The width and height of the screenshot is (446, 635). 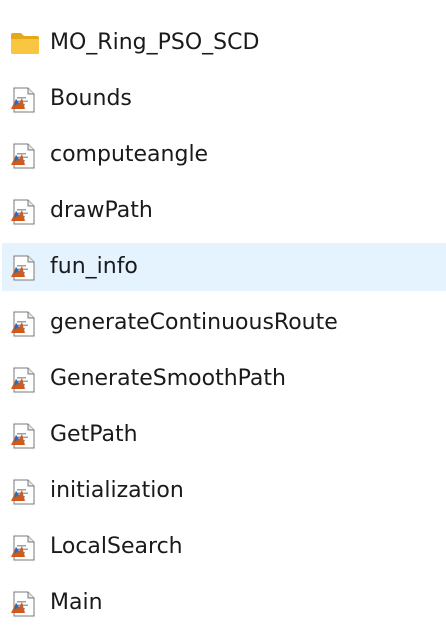 I want to click on item-label: MO_Ring_PSO_SCD, so click(x=155, y=42).